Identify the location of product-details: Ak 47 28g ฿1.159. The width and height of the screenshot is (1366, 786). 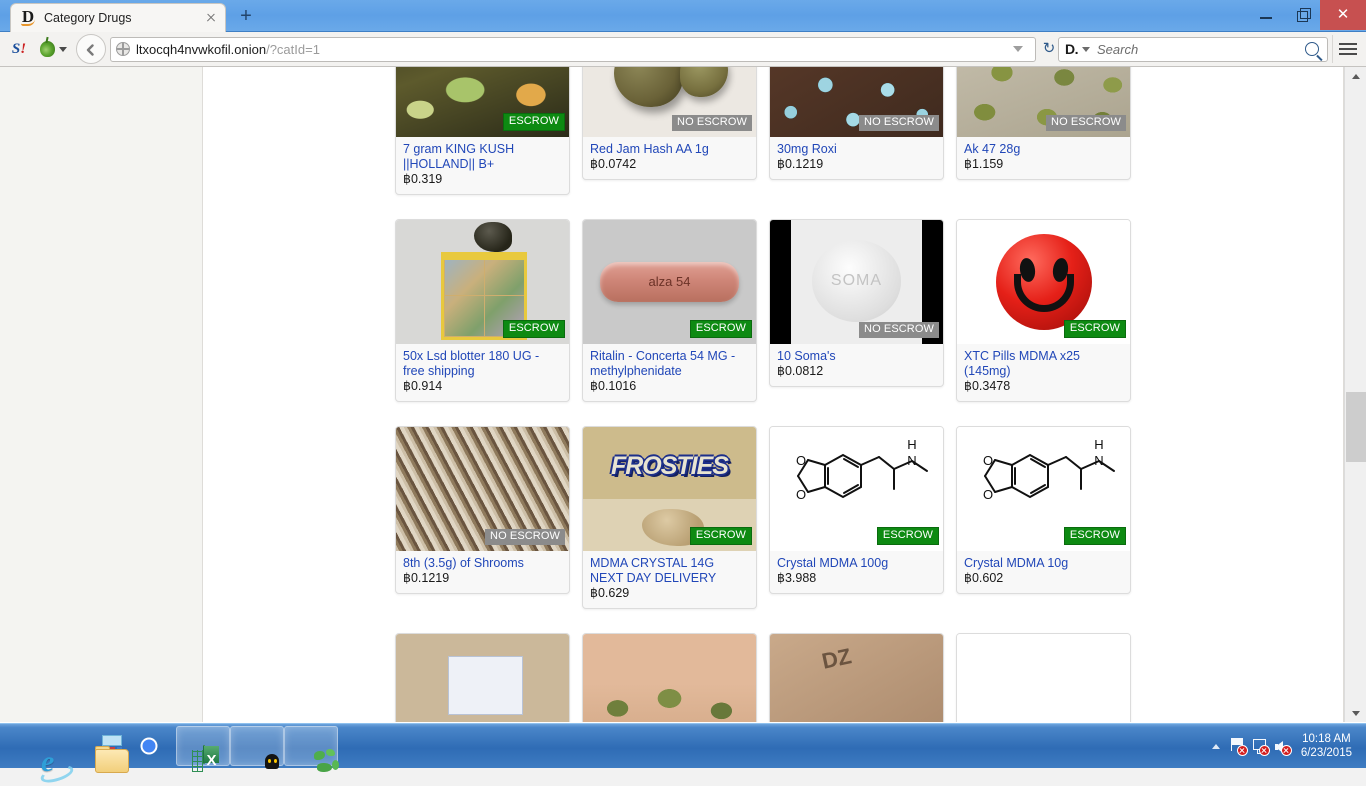
(1043, 158).